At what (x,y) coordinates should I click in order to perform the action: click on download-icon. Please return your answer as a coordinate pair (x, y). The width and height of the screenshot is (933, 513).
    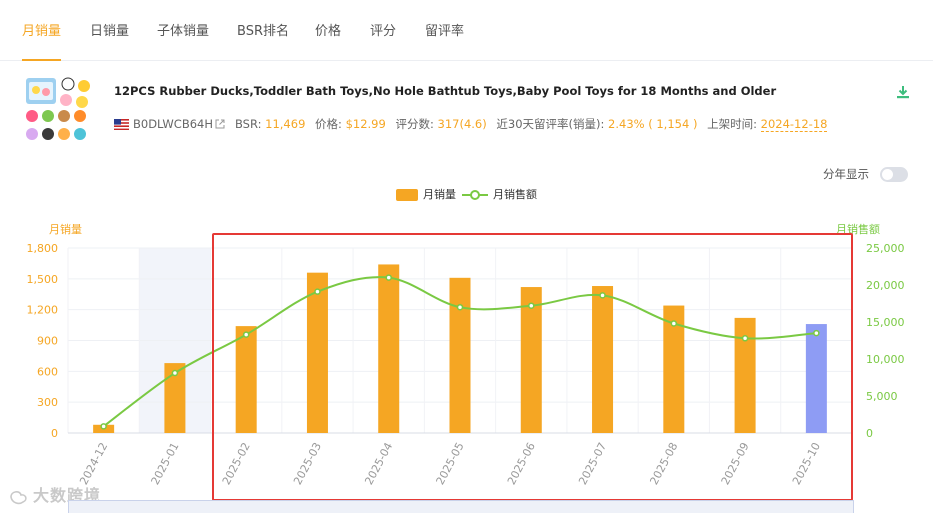
    Looking at the image, I should click on (903, 92).